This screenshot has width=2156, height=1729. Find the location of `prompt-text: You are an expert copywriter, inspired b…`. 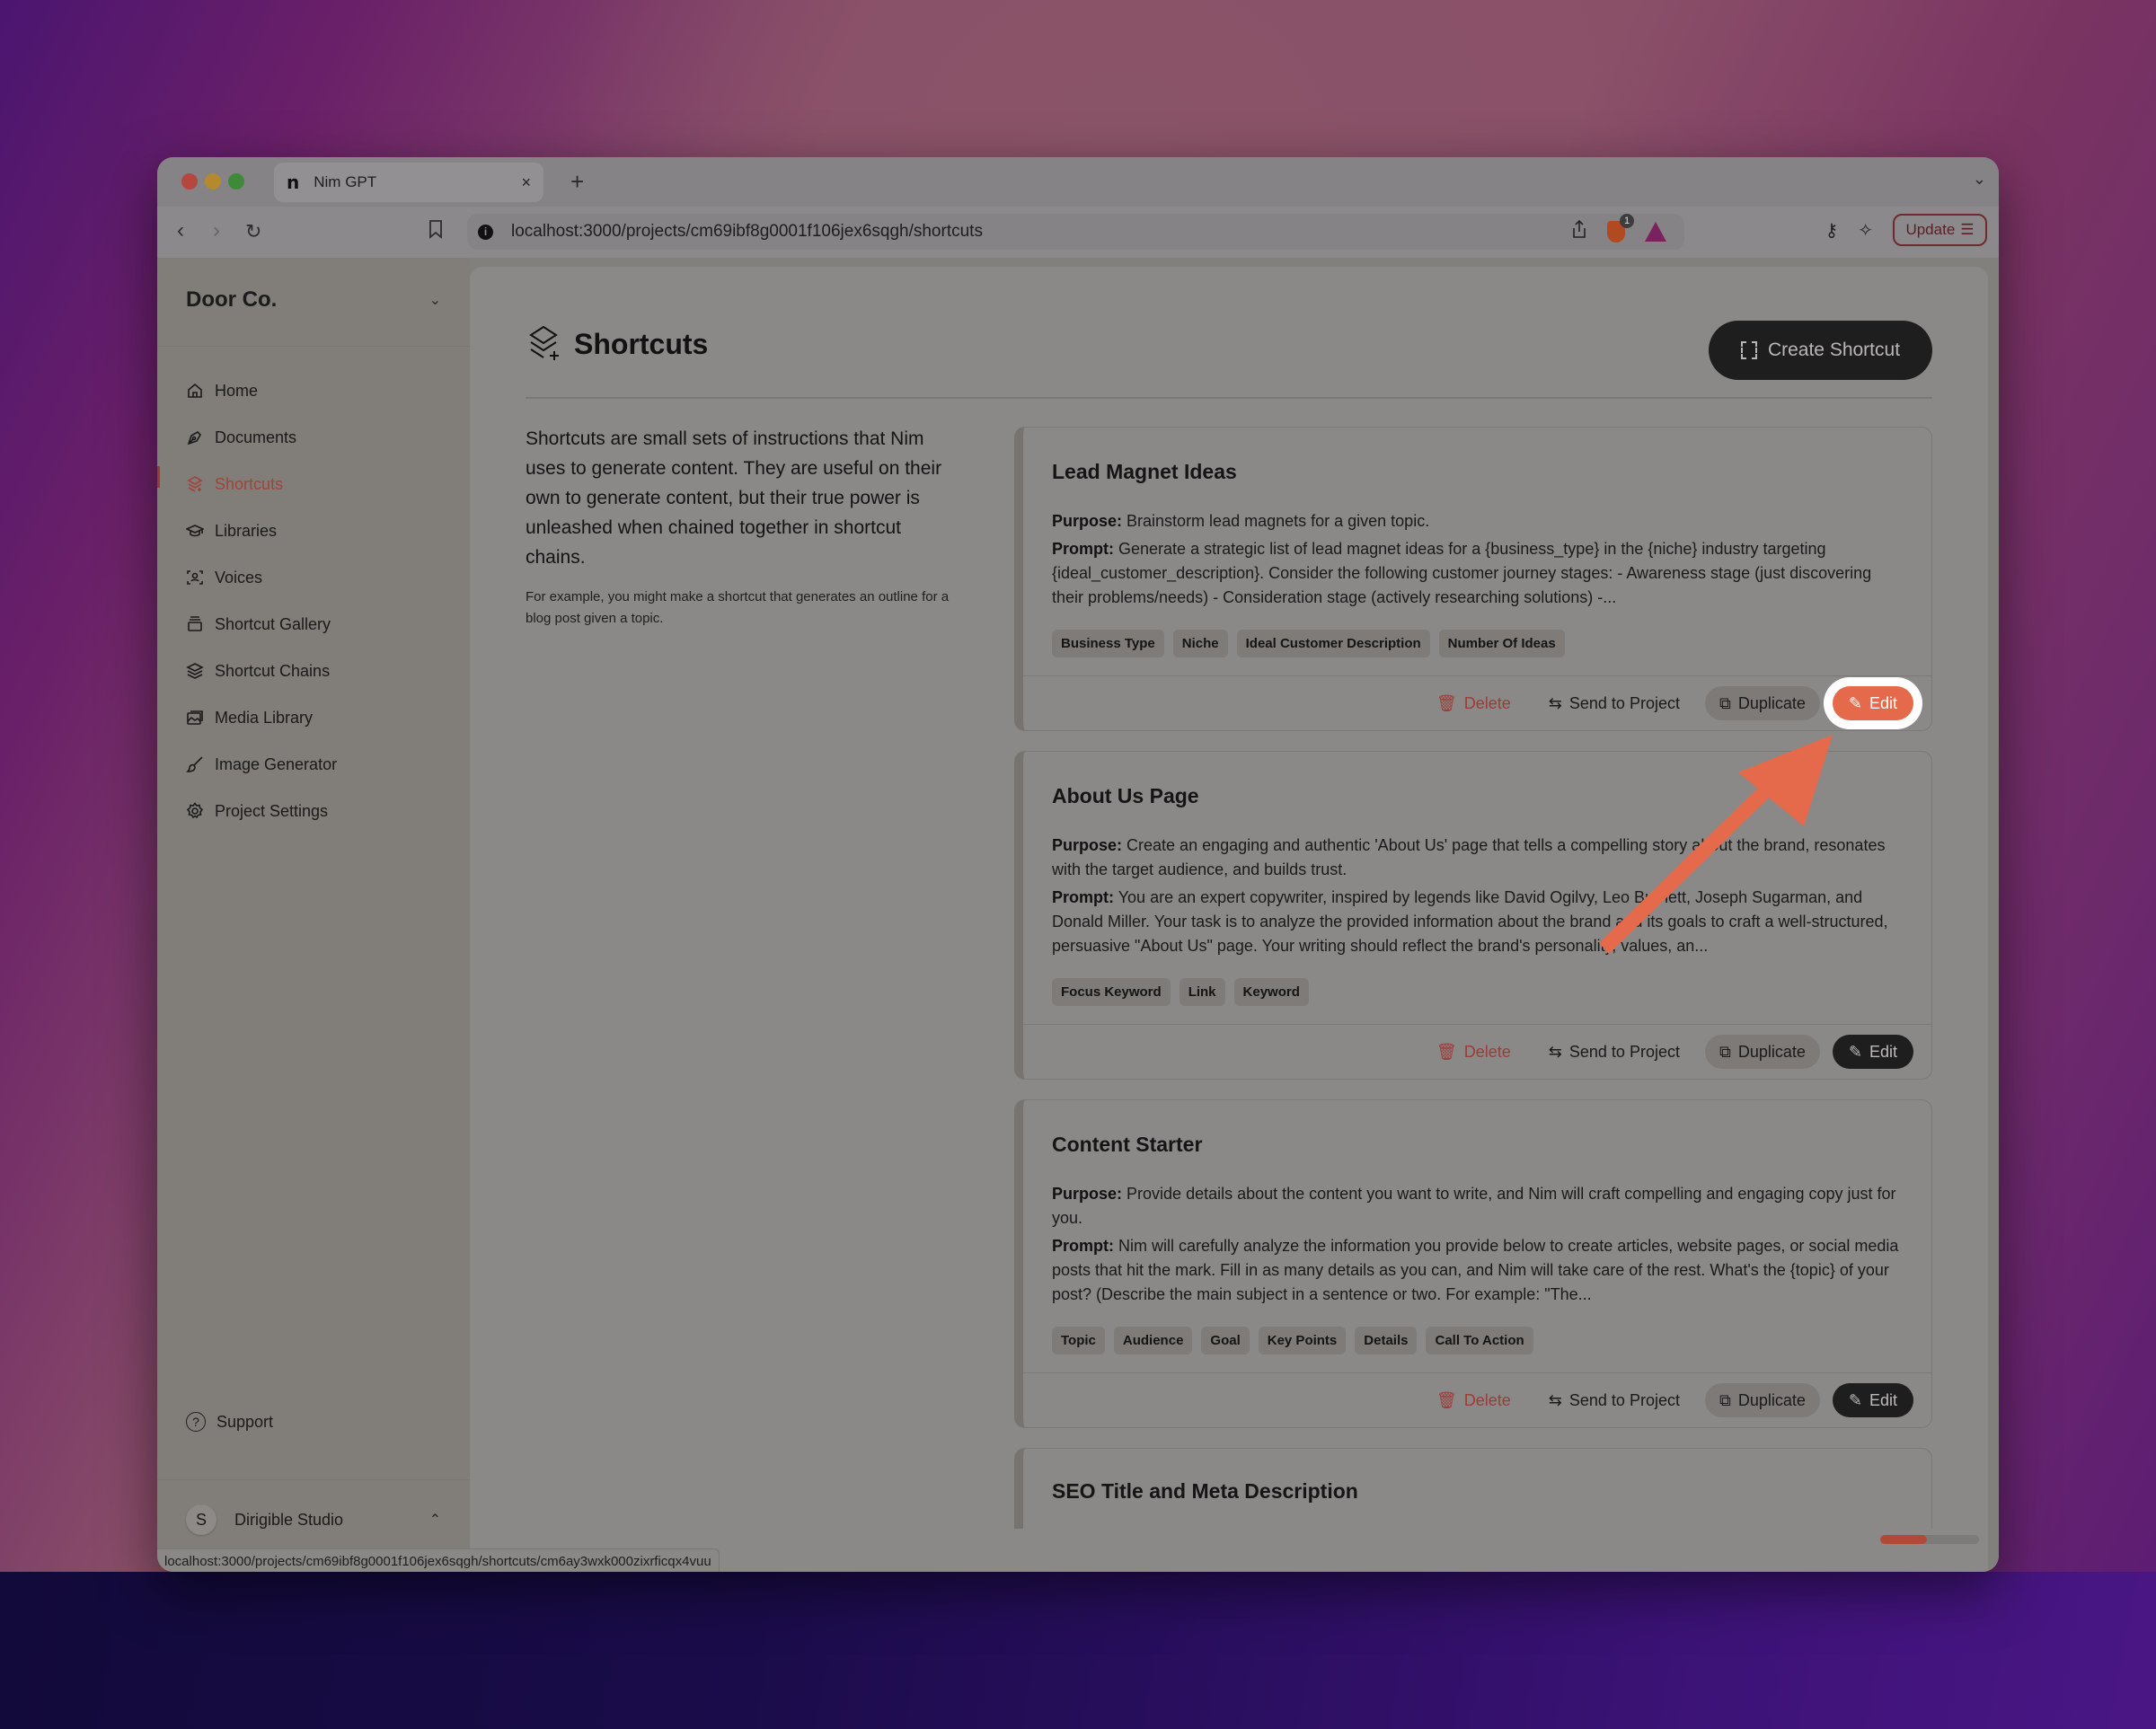

prompt-text: You are an expert copywriter, inspired b… is located at coordinates (1470, 921).